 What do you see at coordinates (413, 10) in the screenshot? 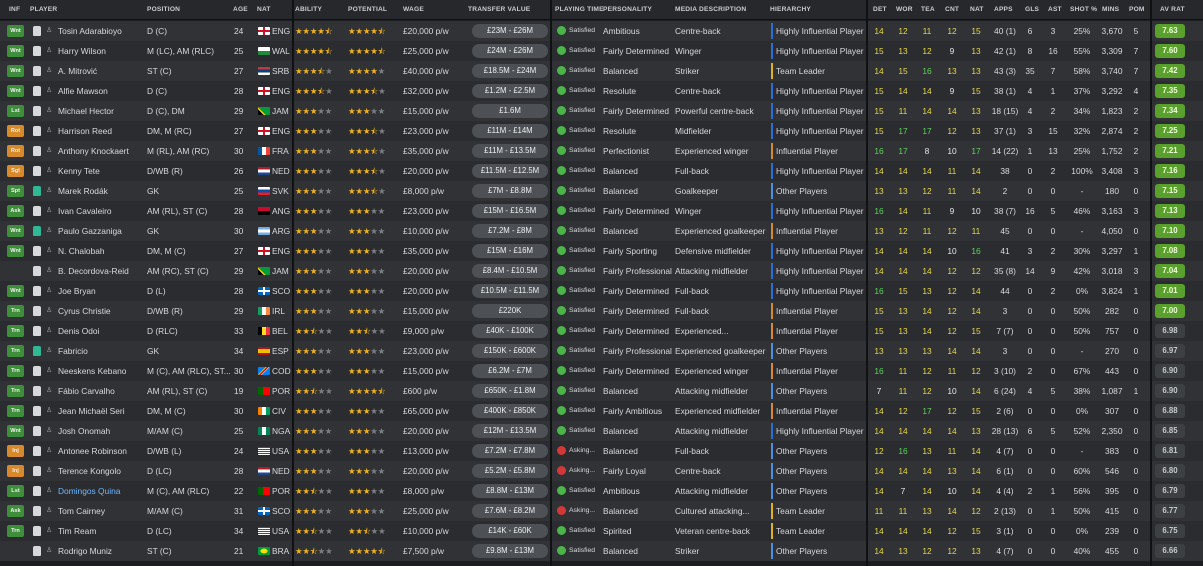
I see `header-wage: WAGE` at bounding box center [413, 10].